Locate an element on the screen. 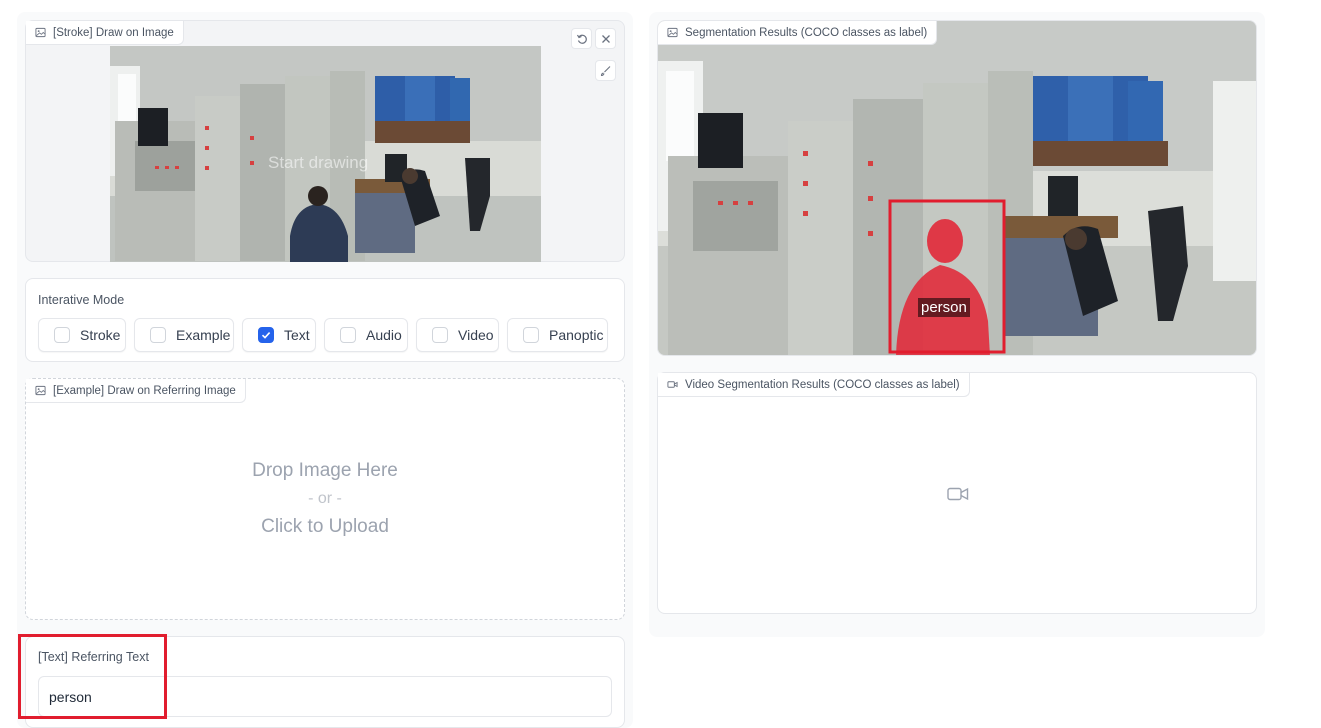 The image size is (1321, 728). video-icon is located at coordinates (672, 384).